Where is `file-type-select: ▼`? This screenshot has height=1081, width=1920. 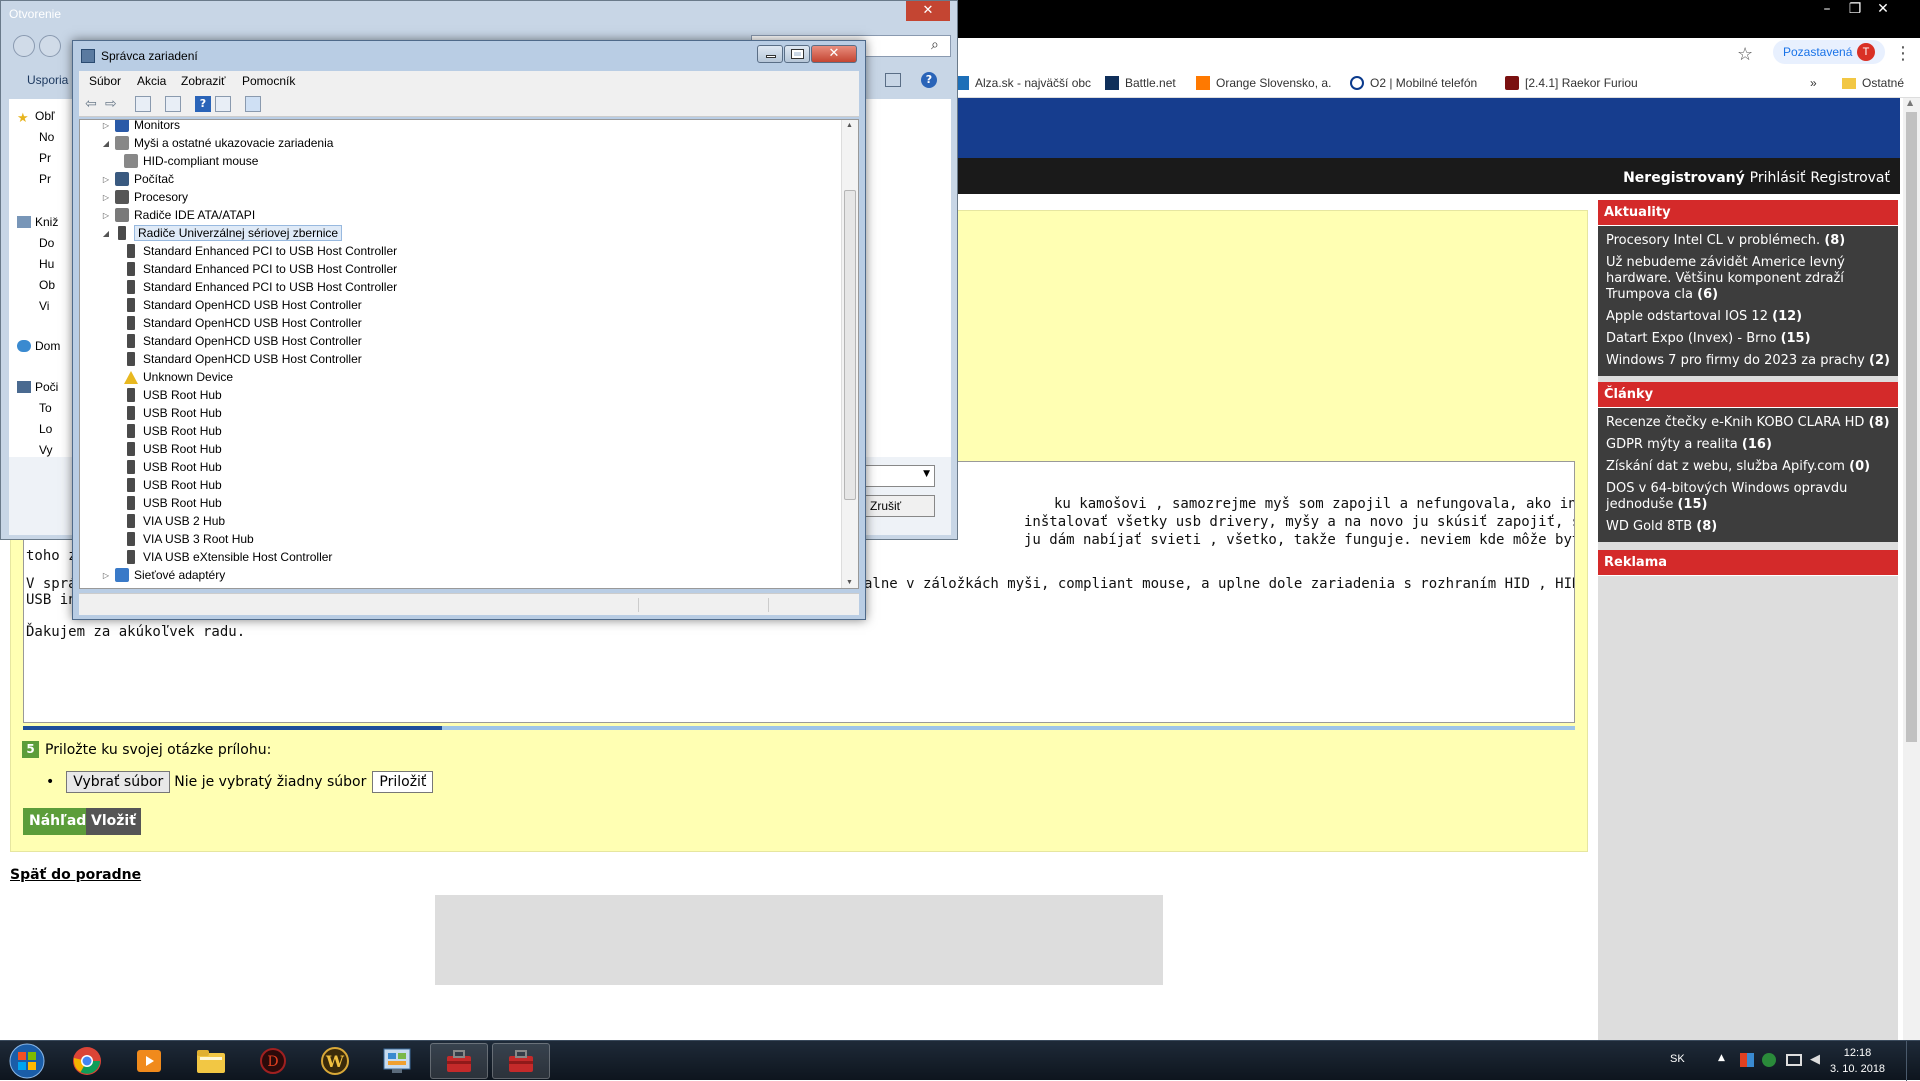 file-type-select: ▼ is located at coordinates (899, 476).